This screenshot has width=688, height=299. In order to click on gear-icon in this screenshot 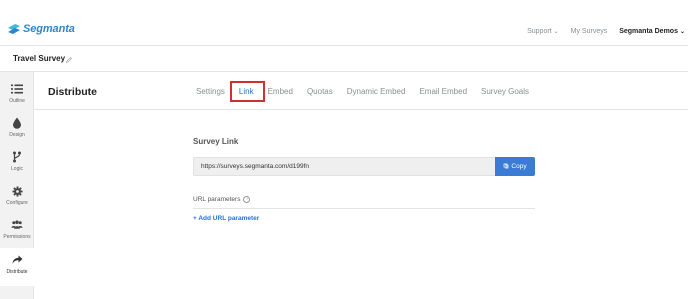, I will do `click(17, 191)`.